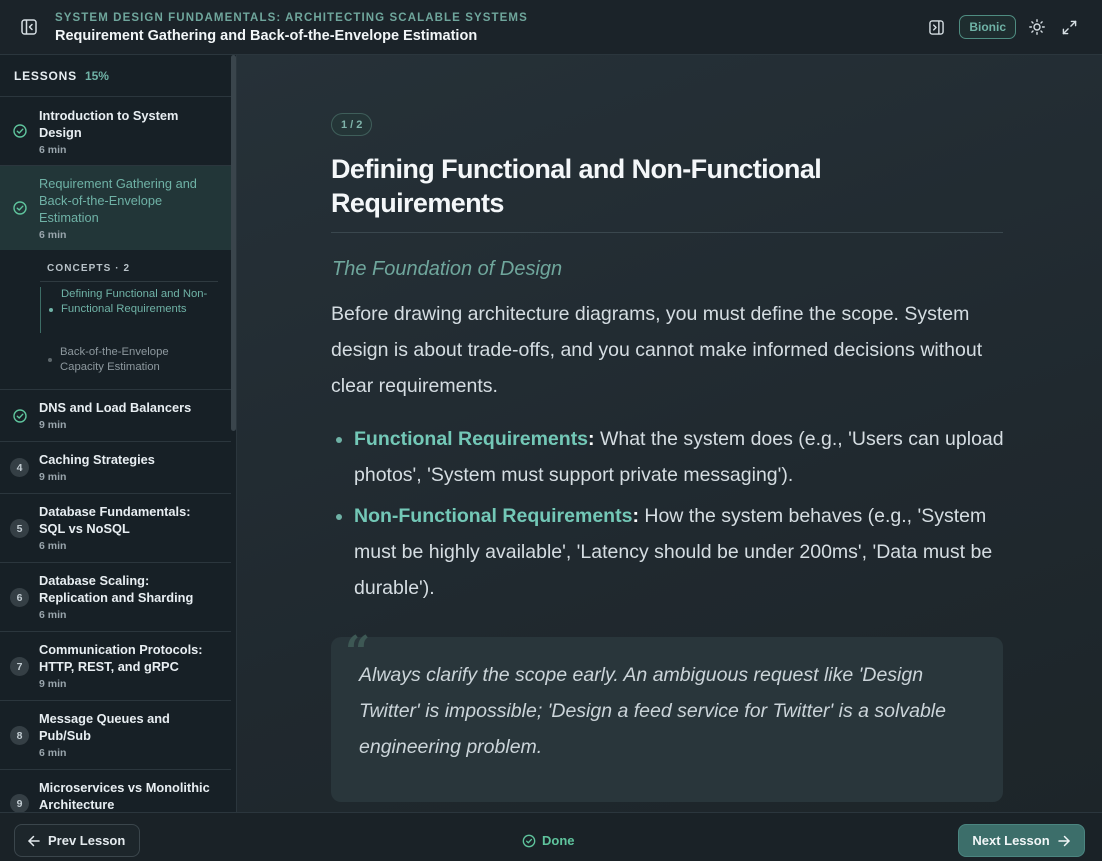 Image resolution: width=1102 pixels, height=861 pixels. I want to click on lesson-title: Microservices vs Monolithic Architecture, so click(124, 796).